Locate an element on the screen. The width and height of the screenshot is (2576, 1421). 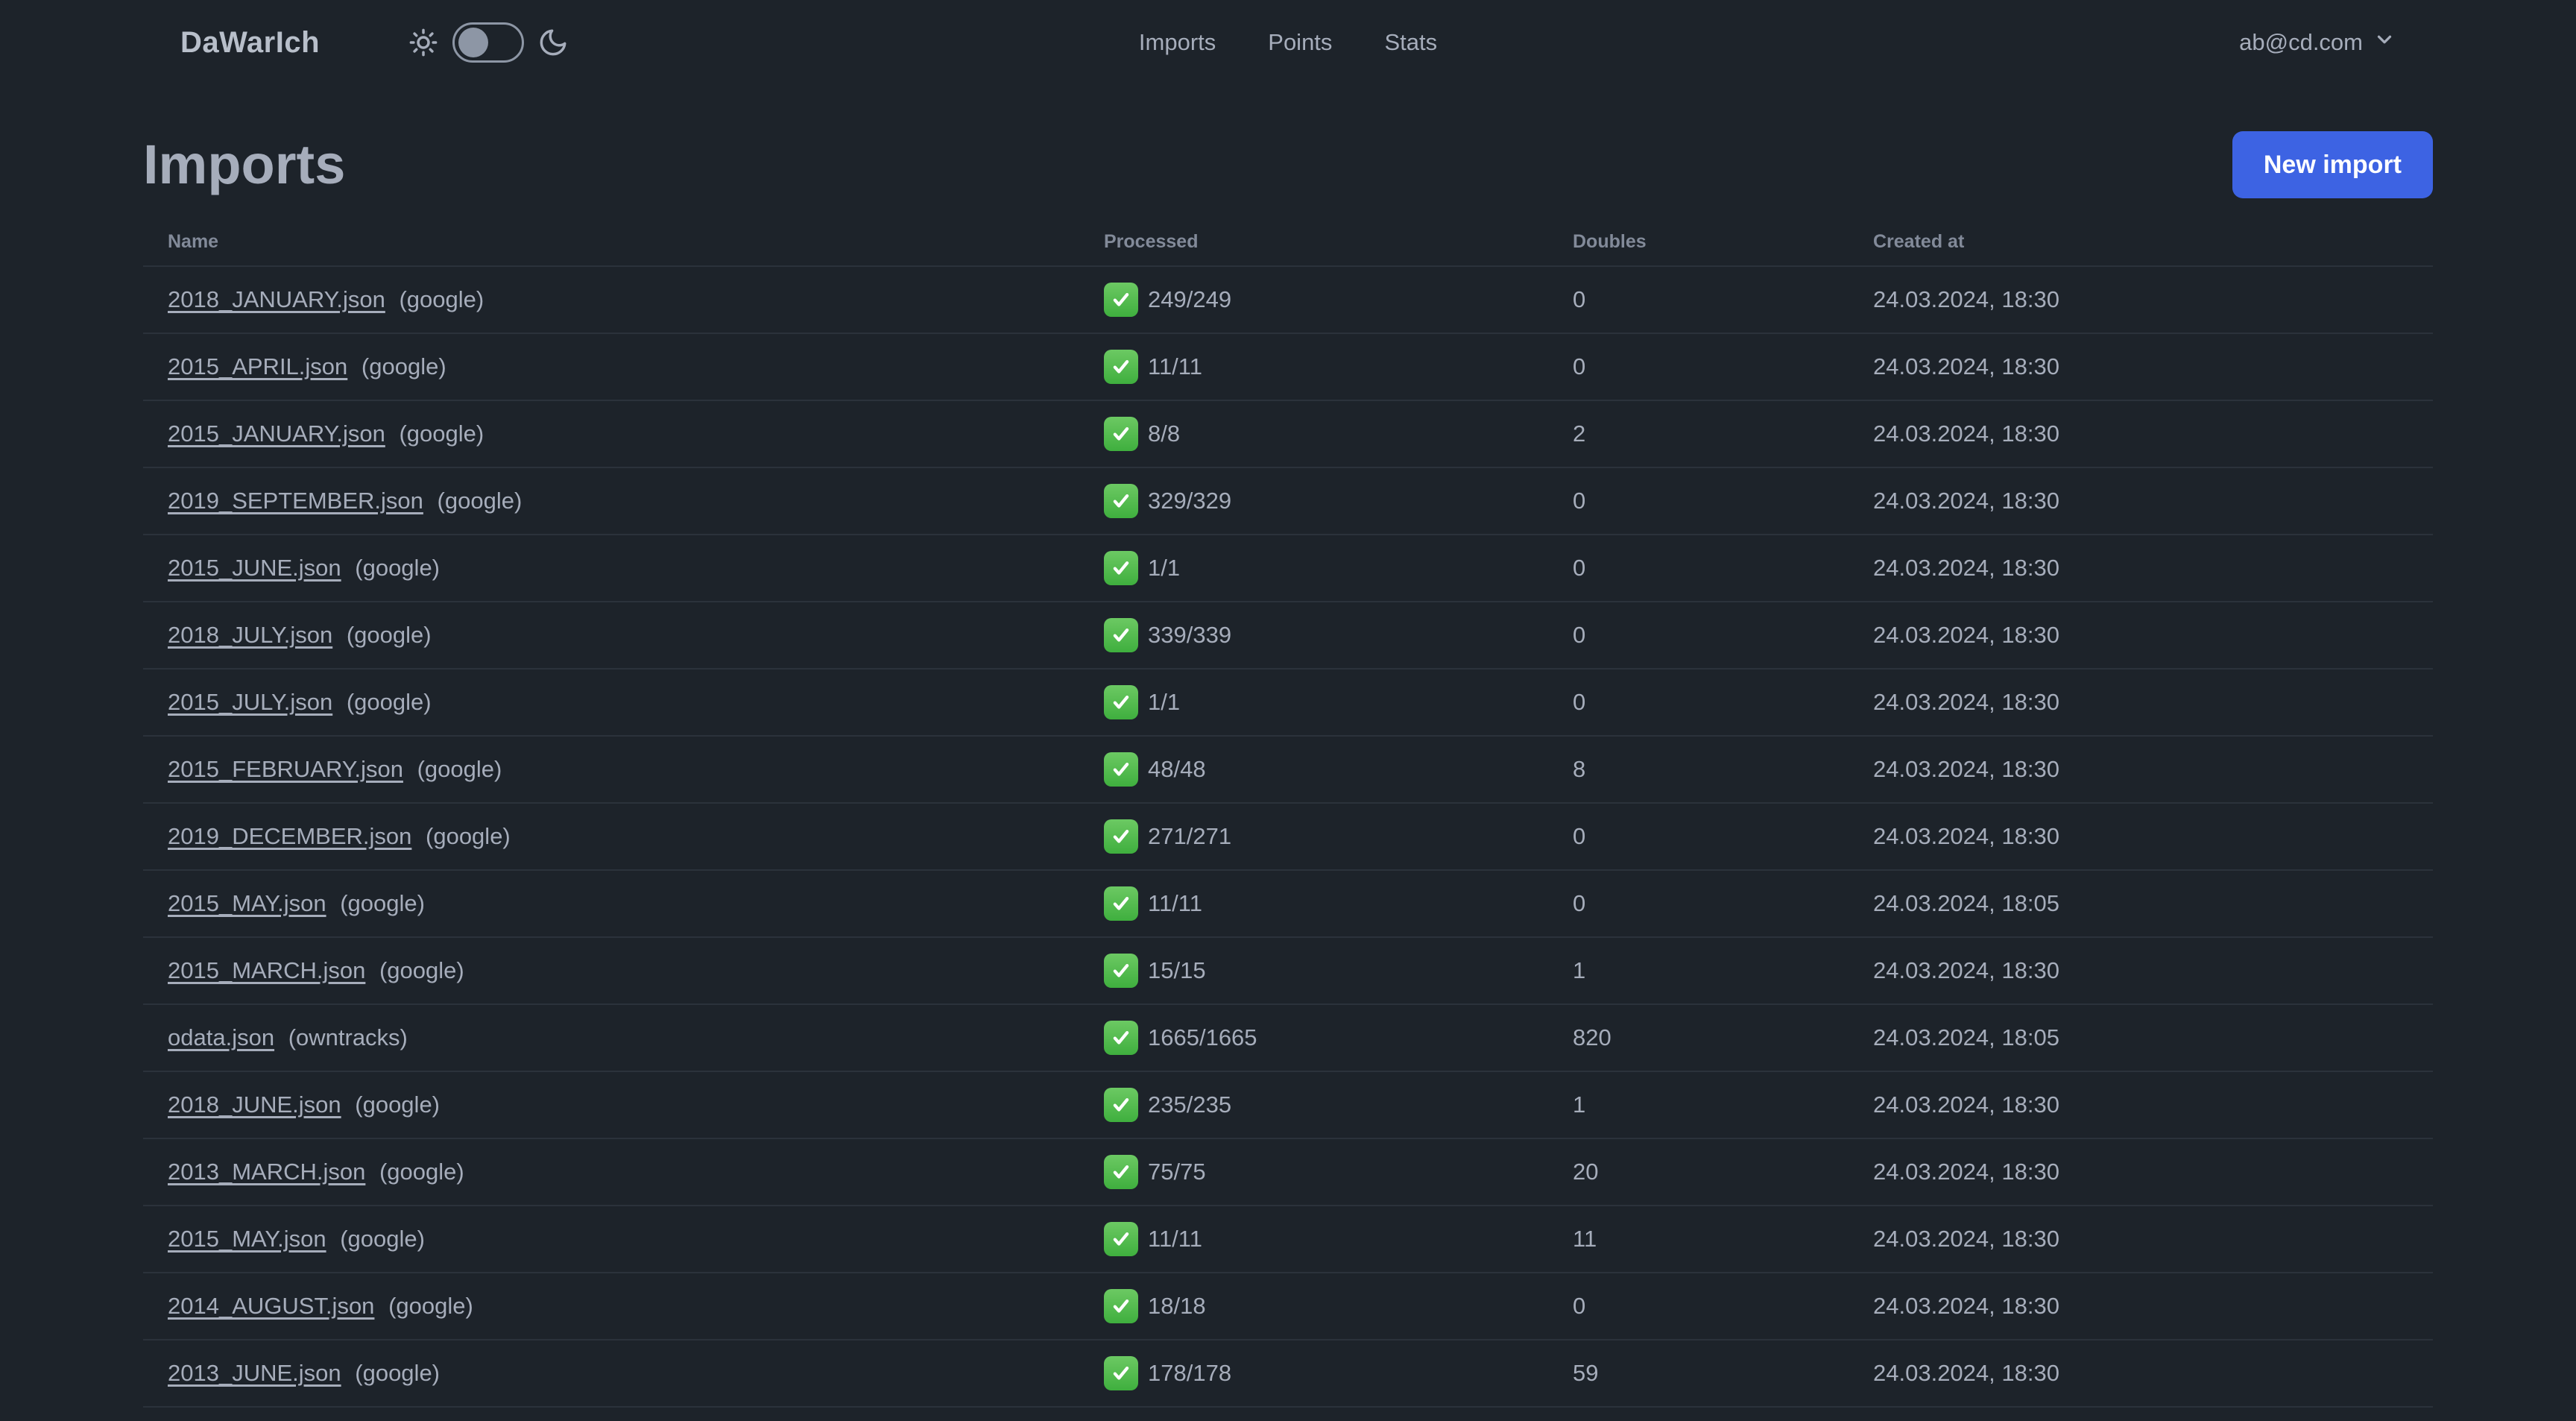
created-at: 24.03.2024, 18:05 is located at coordinates (1966, 1037).